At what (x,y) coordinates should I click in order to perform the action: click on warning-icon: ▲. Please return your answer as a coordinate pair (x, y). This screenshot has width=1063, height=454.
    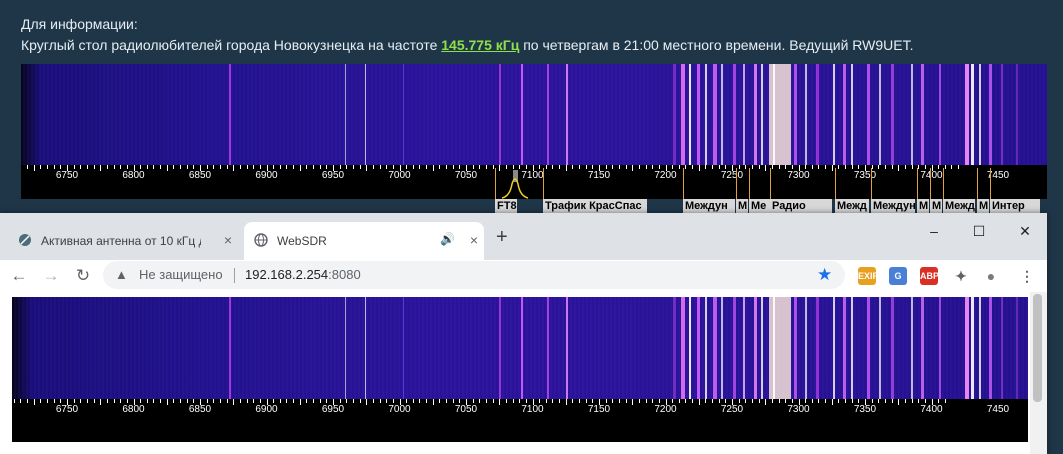
    Looking at the image, I should click on (121, 274).